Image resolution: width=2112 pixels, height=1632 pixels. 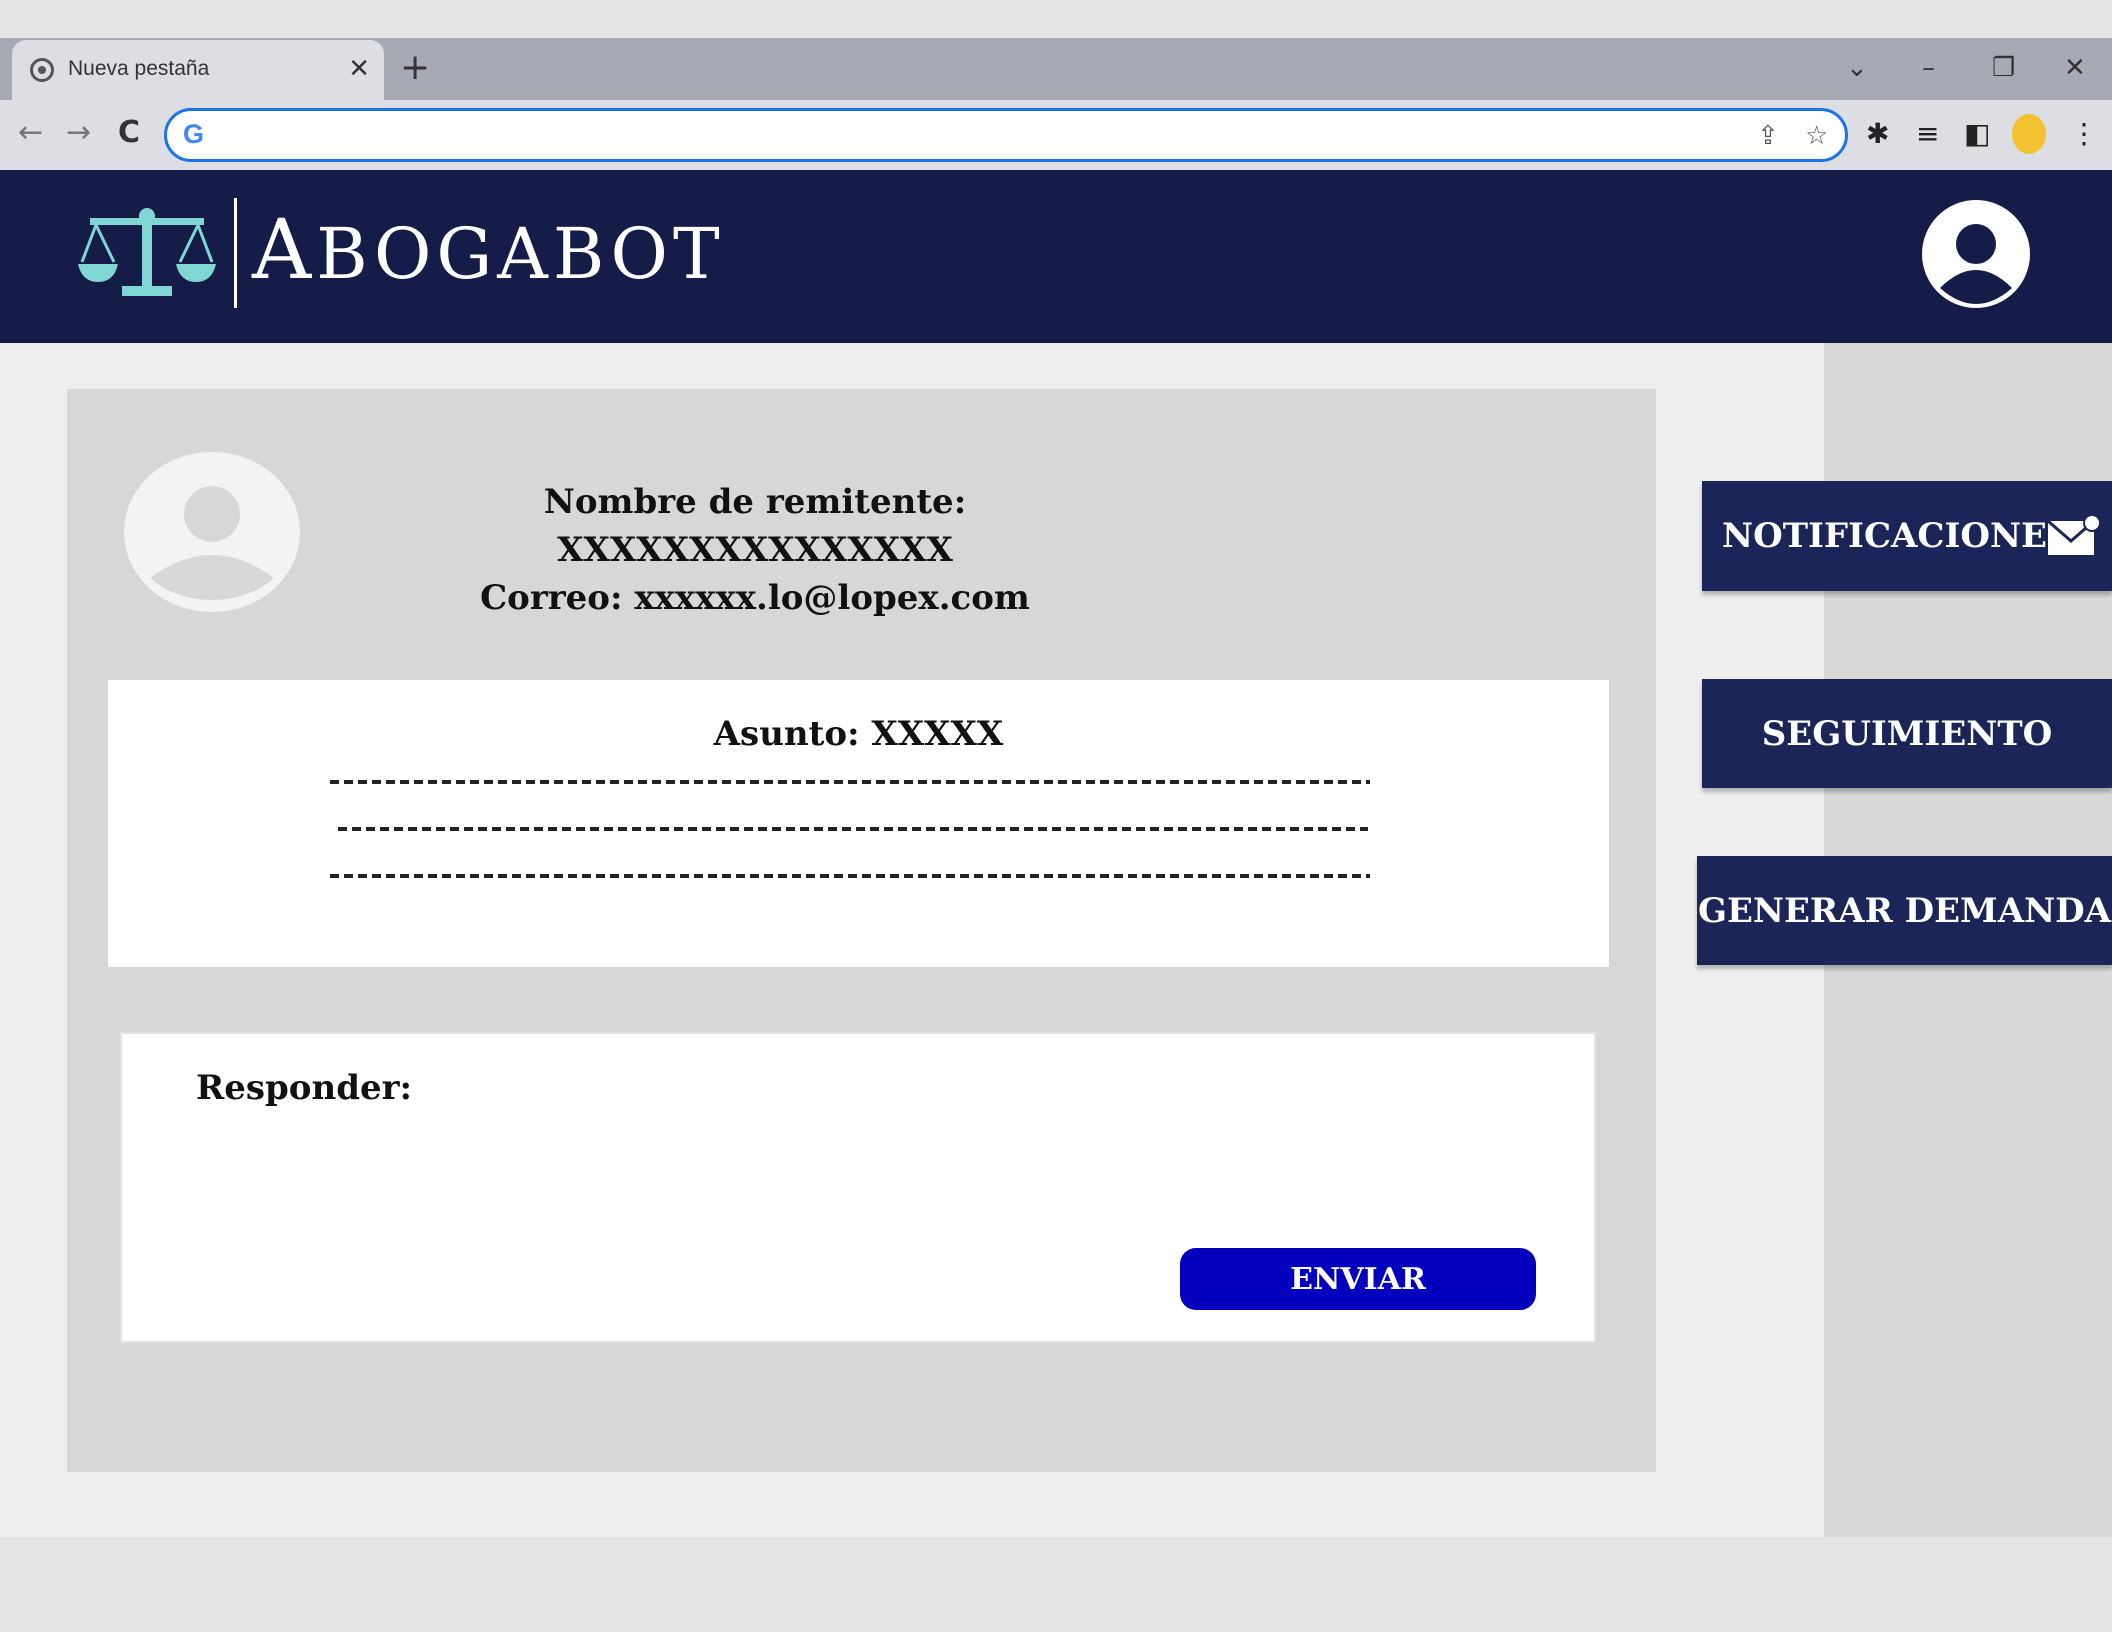 What do you see at coordinates (755, 598) in the screenshot?
I see `sender-email: Correo: xxxxxx.lo@lopex.com` at bounding box center [755, 598].